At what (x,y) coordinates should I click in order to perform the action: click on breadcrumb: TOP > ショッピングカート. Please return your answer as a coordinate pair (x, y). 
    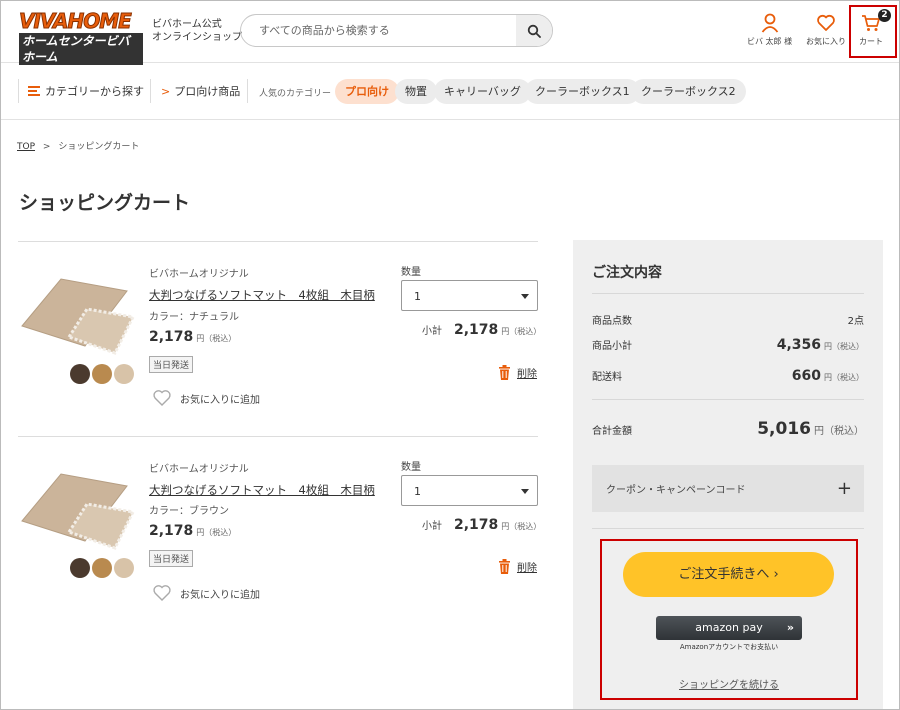
    Looking at the image, I should click on (78, 145).